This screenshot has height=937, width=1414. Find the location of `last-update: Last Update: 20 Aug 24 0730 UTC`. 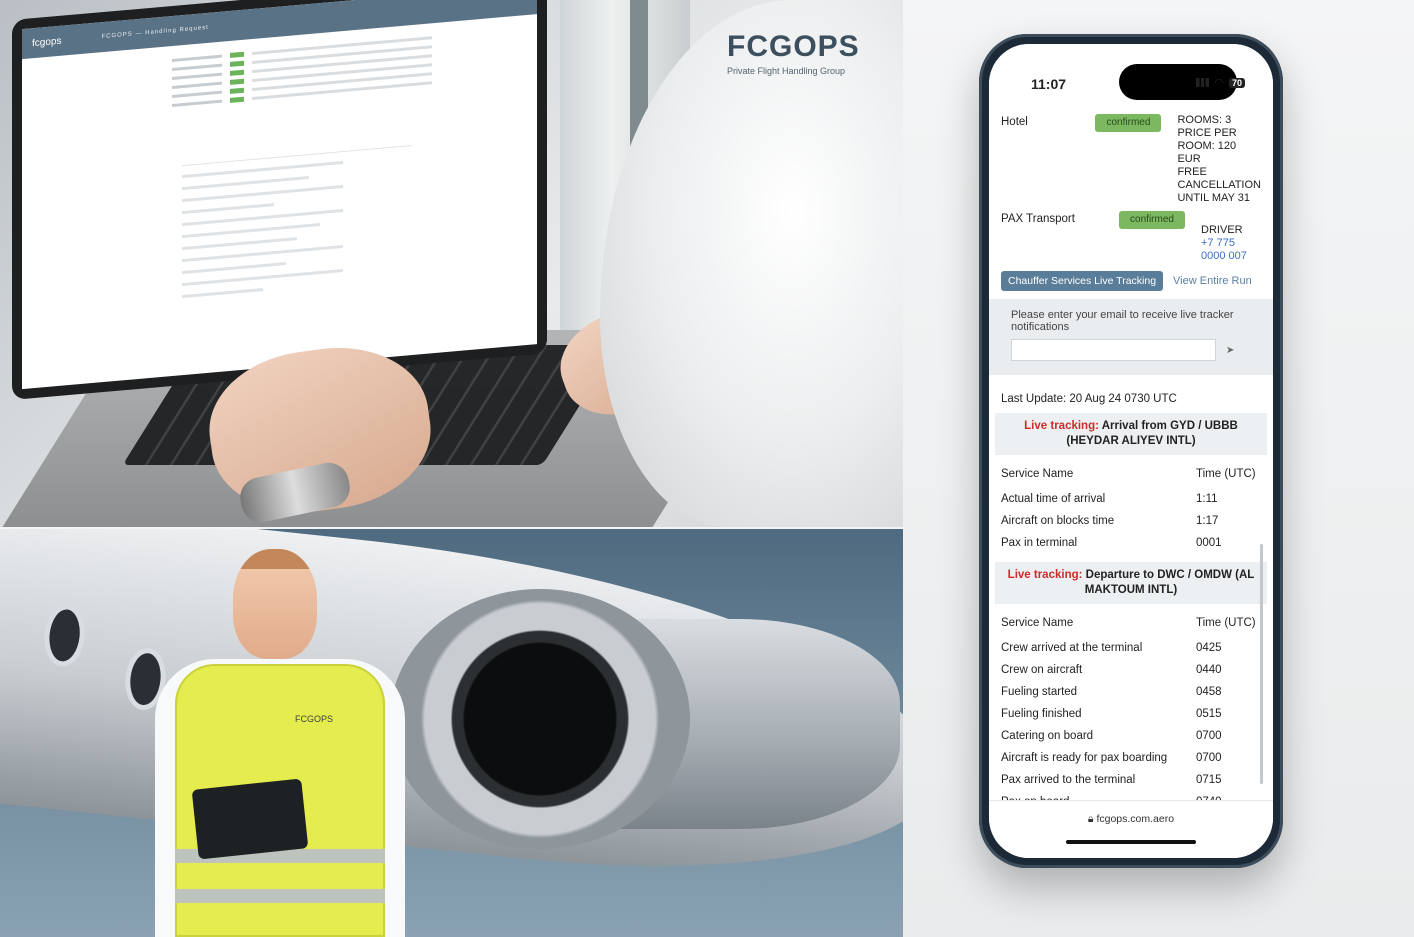

last-update: Last Update: 20 Aug 24 0730 UTC is located at coordinates (1089, 399).